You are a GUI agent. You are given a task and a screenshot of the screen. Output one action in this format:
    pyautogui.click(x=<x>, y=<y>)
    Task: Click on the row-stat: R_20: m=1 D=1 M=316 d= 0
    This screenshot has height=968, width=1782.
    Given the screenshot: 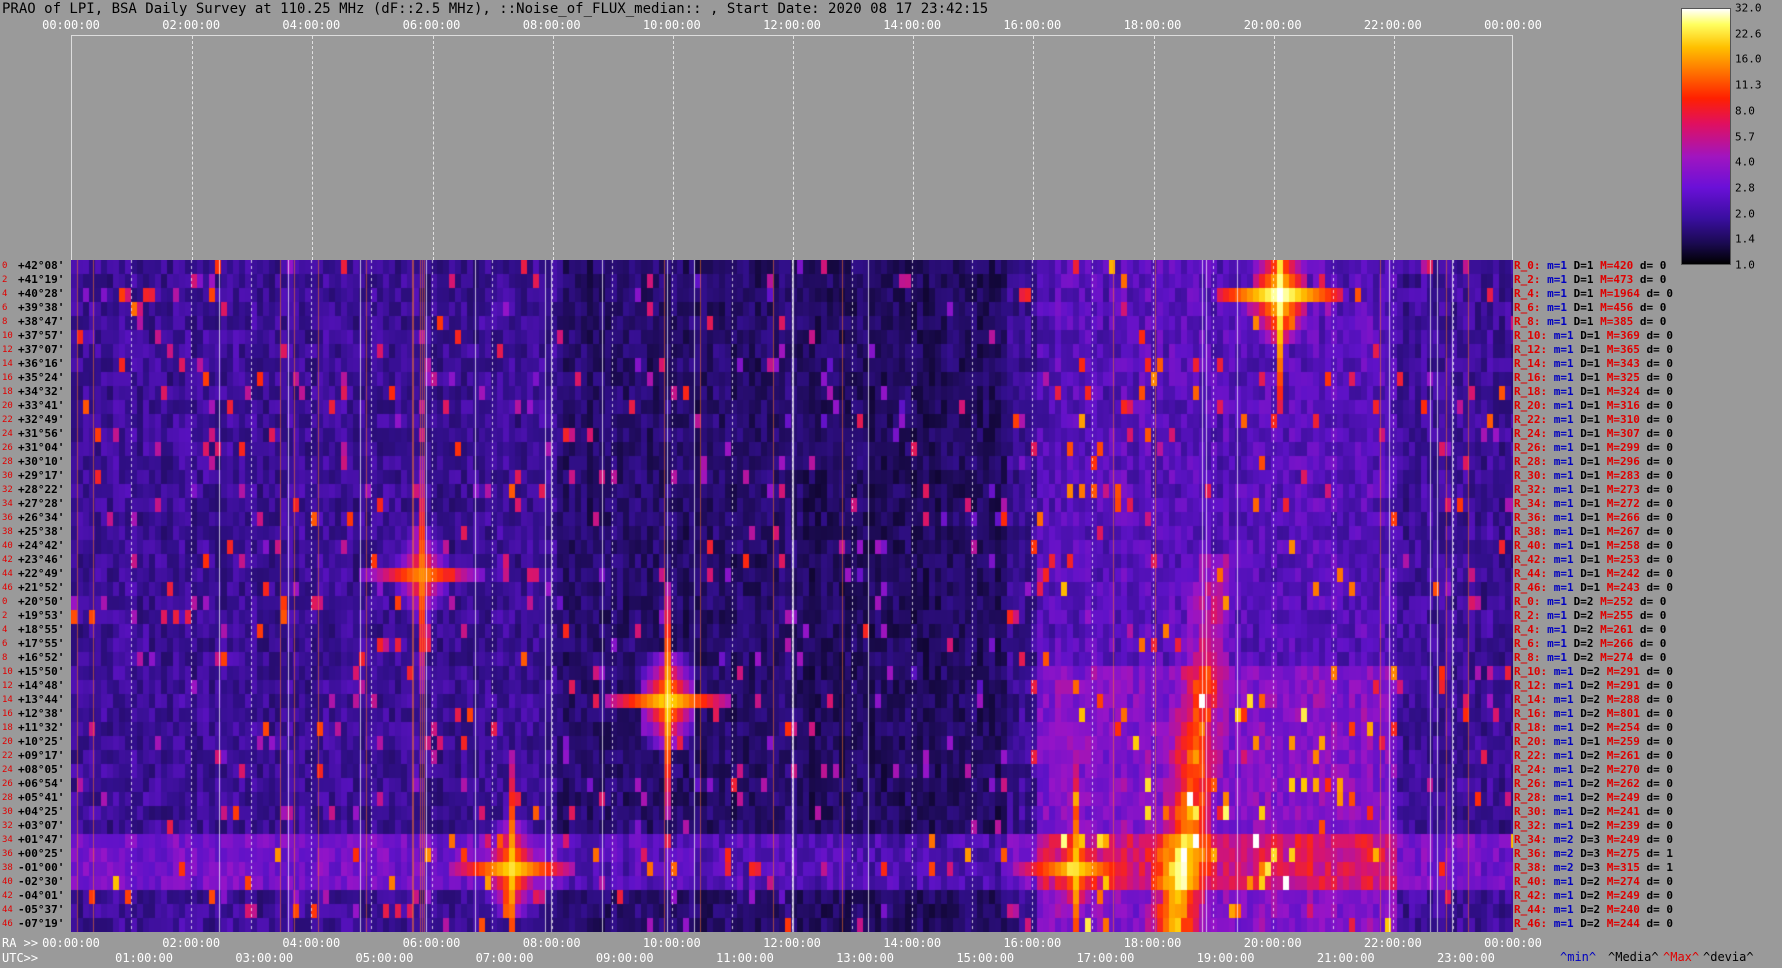 What is the action you would take?
    pyautogui.click(x=1593, y=406)
    